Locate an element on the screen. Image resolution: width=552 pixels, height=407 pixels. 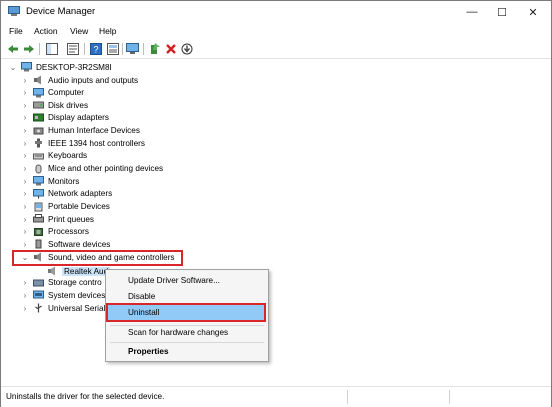
properties-button is located at coordinates (72, 48).